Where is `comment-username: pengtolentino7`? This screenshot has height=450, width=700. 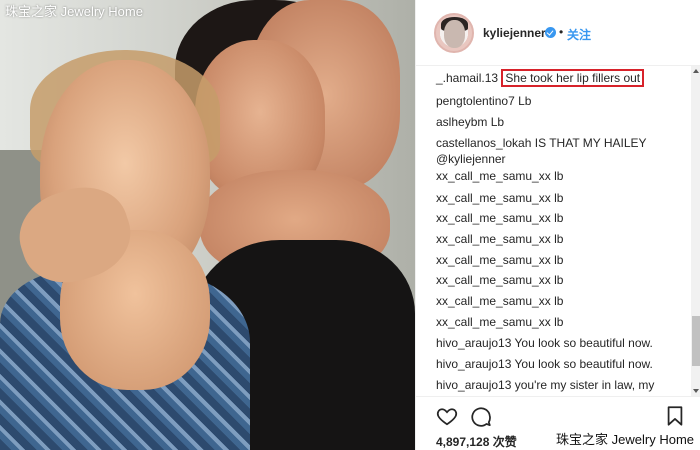 comment-username: pengtolentino7 is located at coordinates (475, 101).